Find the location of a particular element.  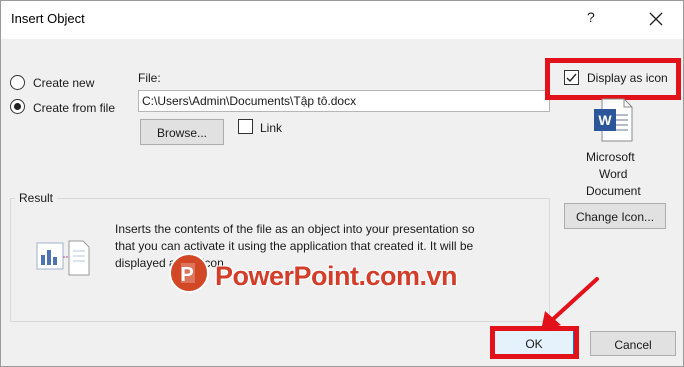

file-path-input: C:\Users\Admin\Documents\Tập tô.docx is located at coordinates (344, 101).